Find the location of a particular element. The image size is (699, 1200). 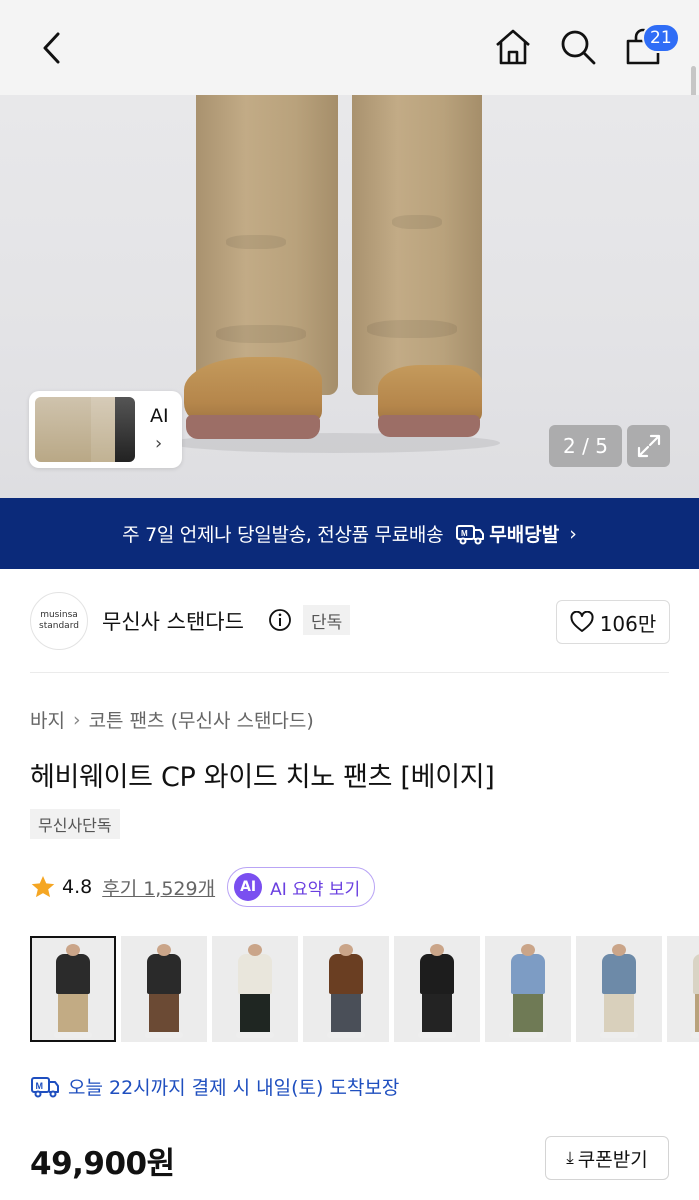

like-button: 106만 is located at coordinates (613, 622).